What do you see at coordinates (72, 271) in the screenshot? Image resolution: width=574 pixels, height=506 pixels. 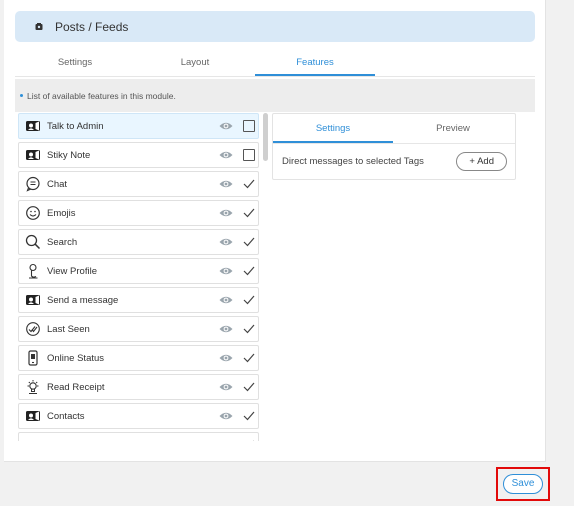 I see `feature-label: View Profile` at bounding box center [72, 271].